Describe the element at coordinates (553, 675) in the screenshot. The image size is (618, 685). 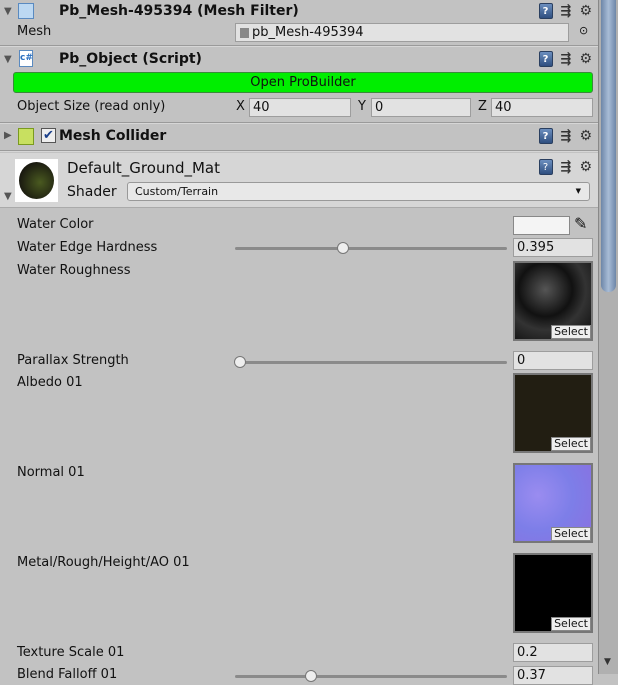
I see `blend-falloff-field: 0.37` at that location.